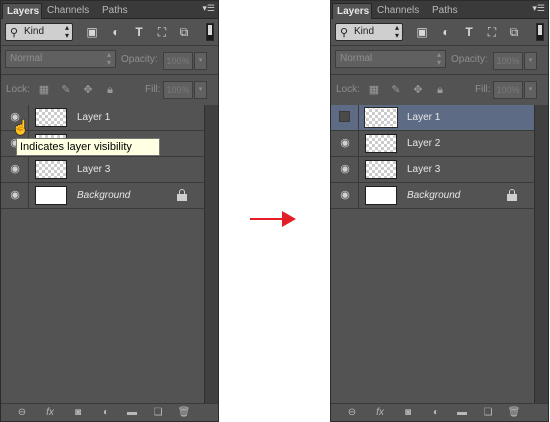 The image size is (550, 422). I want to click on filter-row: ⚲ Kind ▴ ▾ ▣ ◐ T ⛶ ⧉, so click(109, 32).